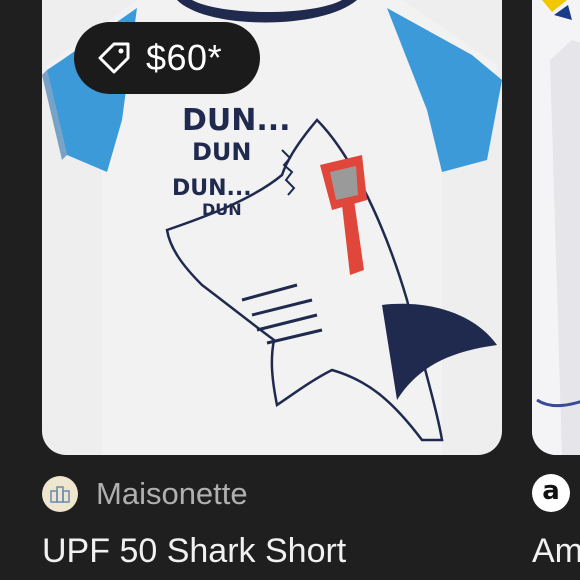 Image resolution: width=580 pixels, height=580 pixels. What do you see at coordinates (114, 58) in the screenshot?
I see `tag-icon` at bounding box center [114, 58].